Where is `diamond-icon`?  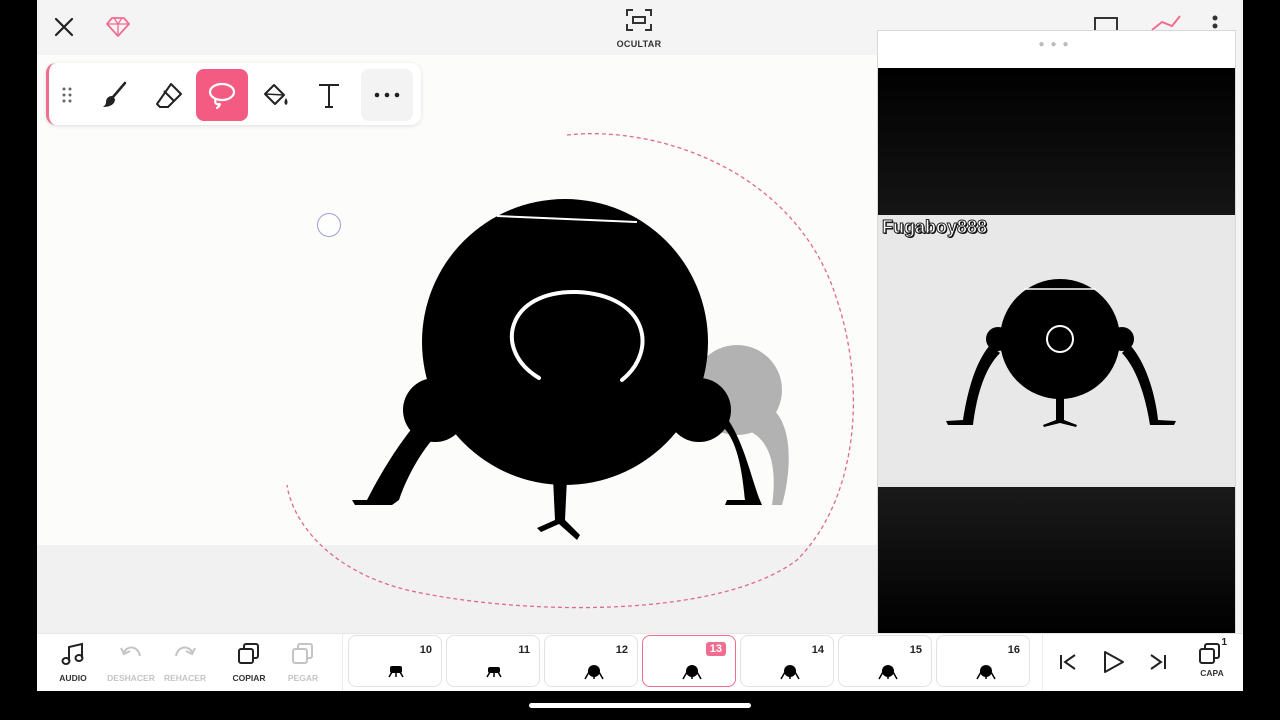
diamond-icon is located at coordinates (118, 27).